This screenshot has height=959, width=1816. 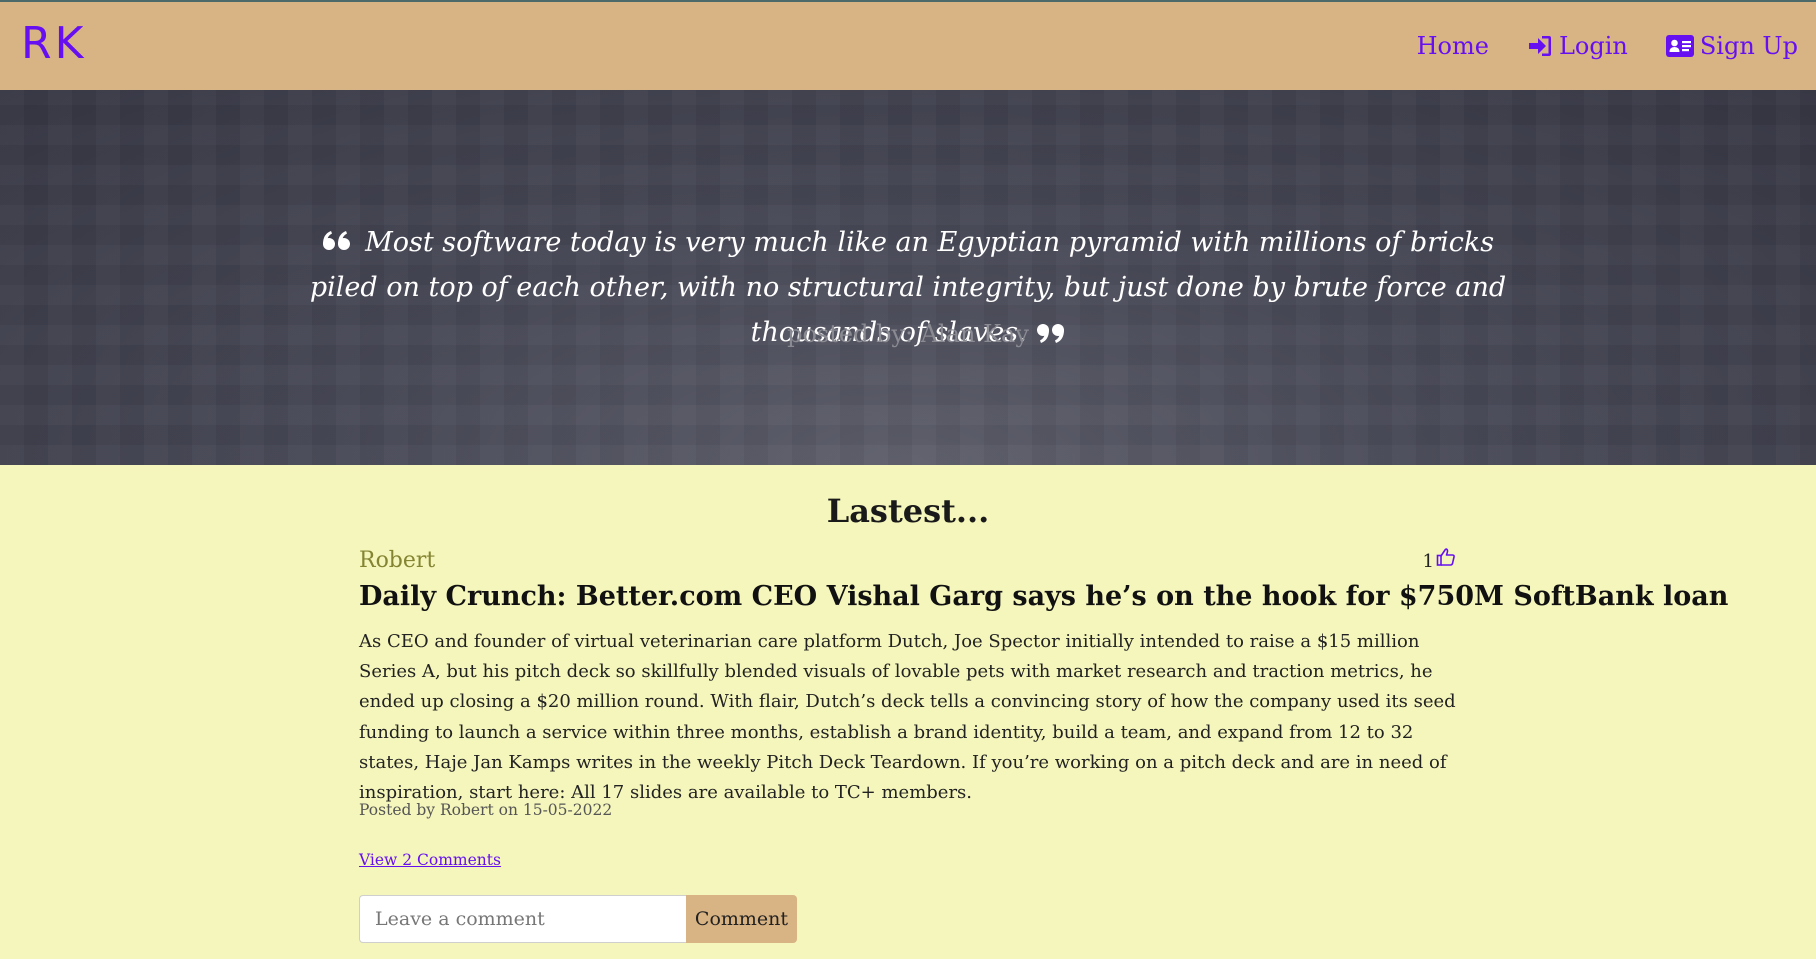 What do you see at coordinates (1428, 561) in the screenshot?
I see `like-count: 1` at bounding box center [1428, 561].